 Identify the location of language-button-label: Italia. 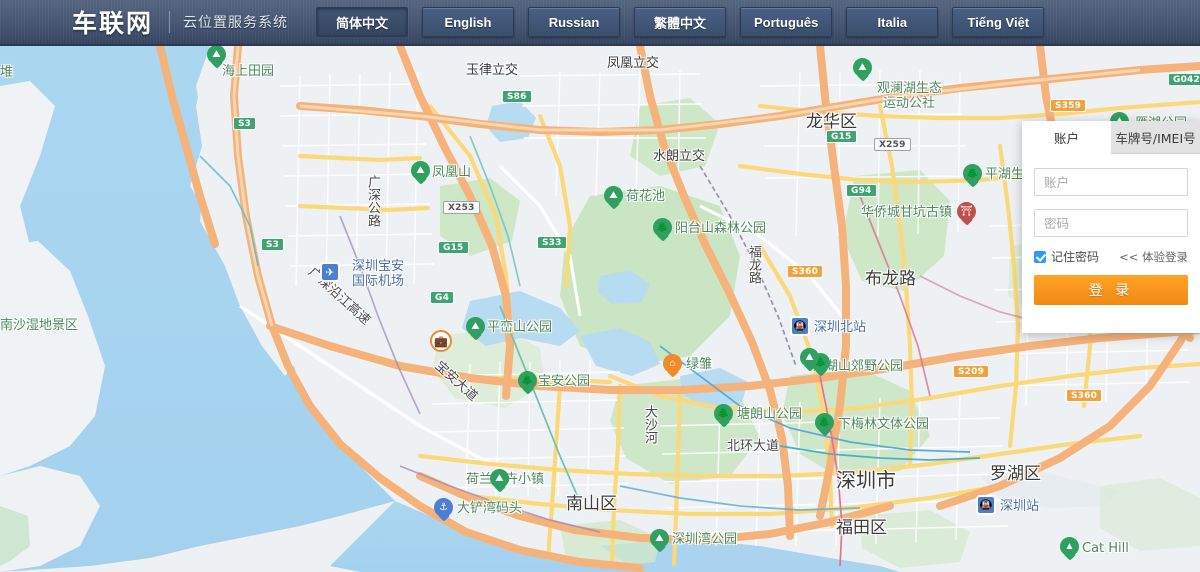
(892, 22).